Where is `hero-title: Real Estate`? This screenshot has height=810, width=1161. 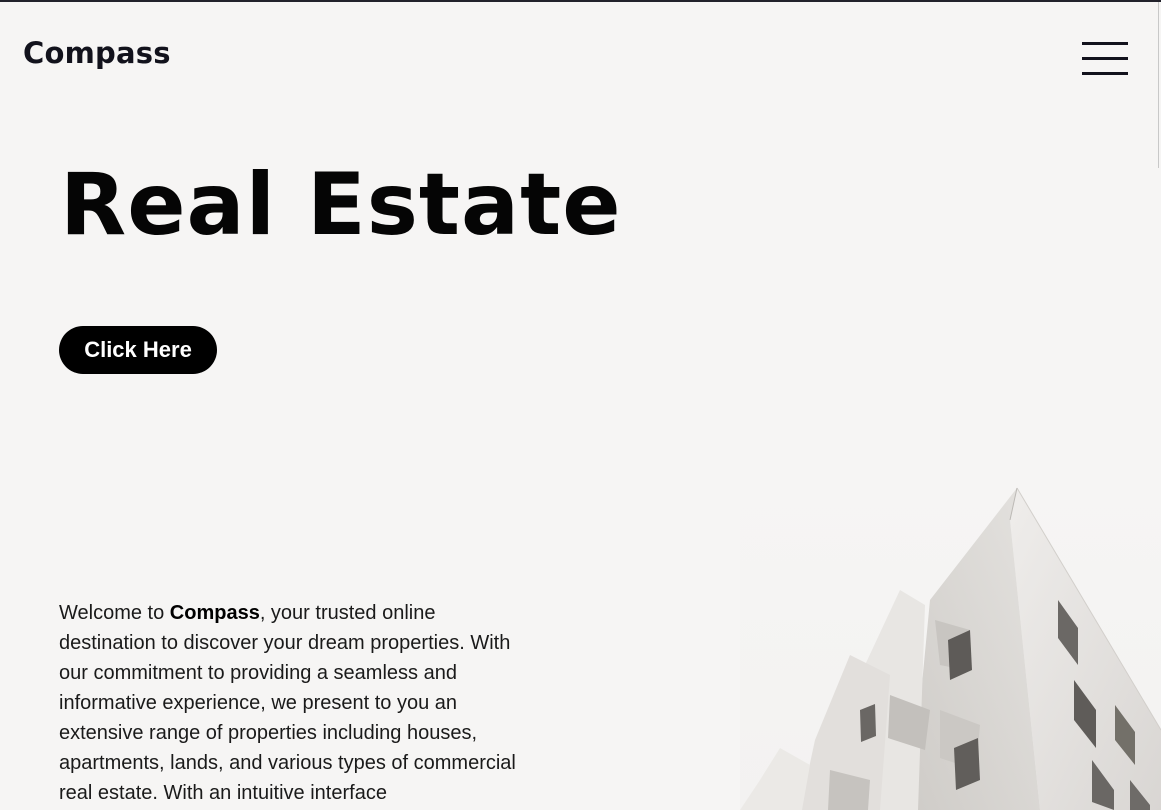
hero-title: Real Estate is located at coordinates (341, 205).